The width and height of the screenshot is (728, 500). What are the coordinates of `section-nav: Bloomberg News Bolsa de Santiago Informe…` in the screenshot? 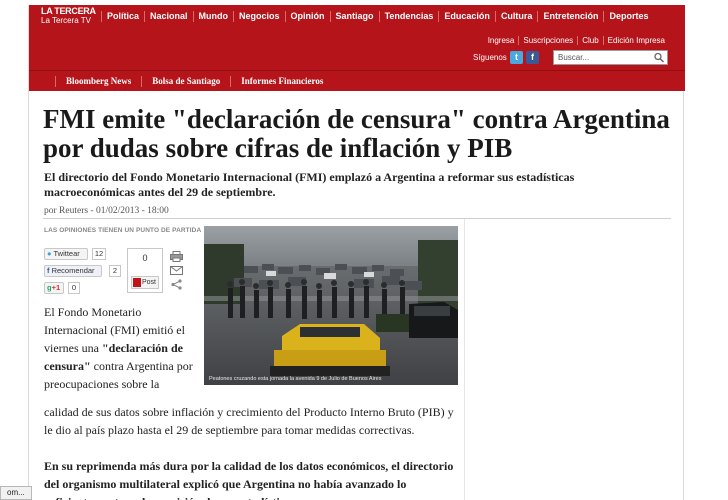 It's located at (357, 80).